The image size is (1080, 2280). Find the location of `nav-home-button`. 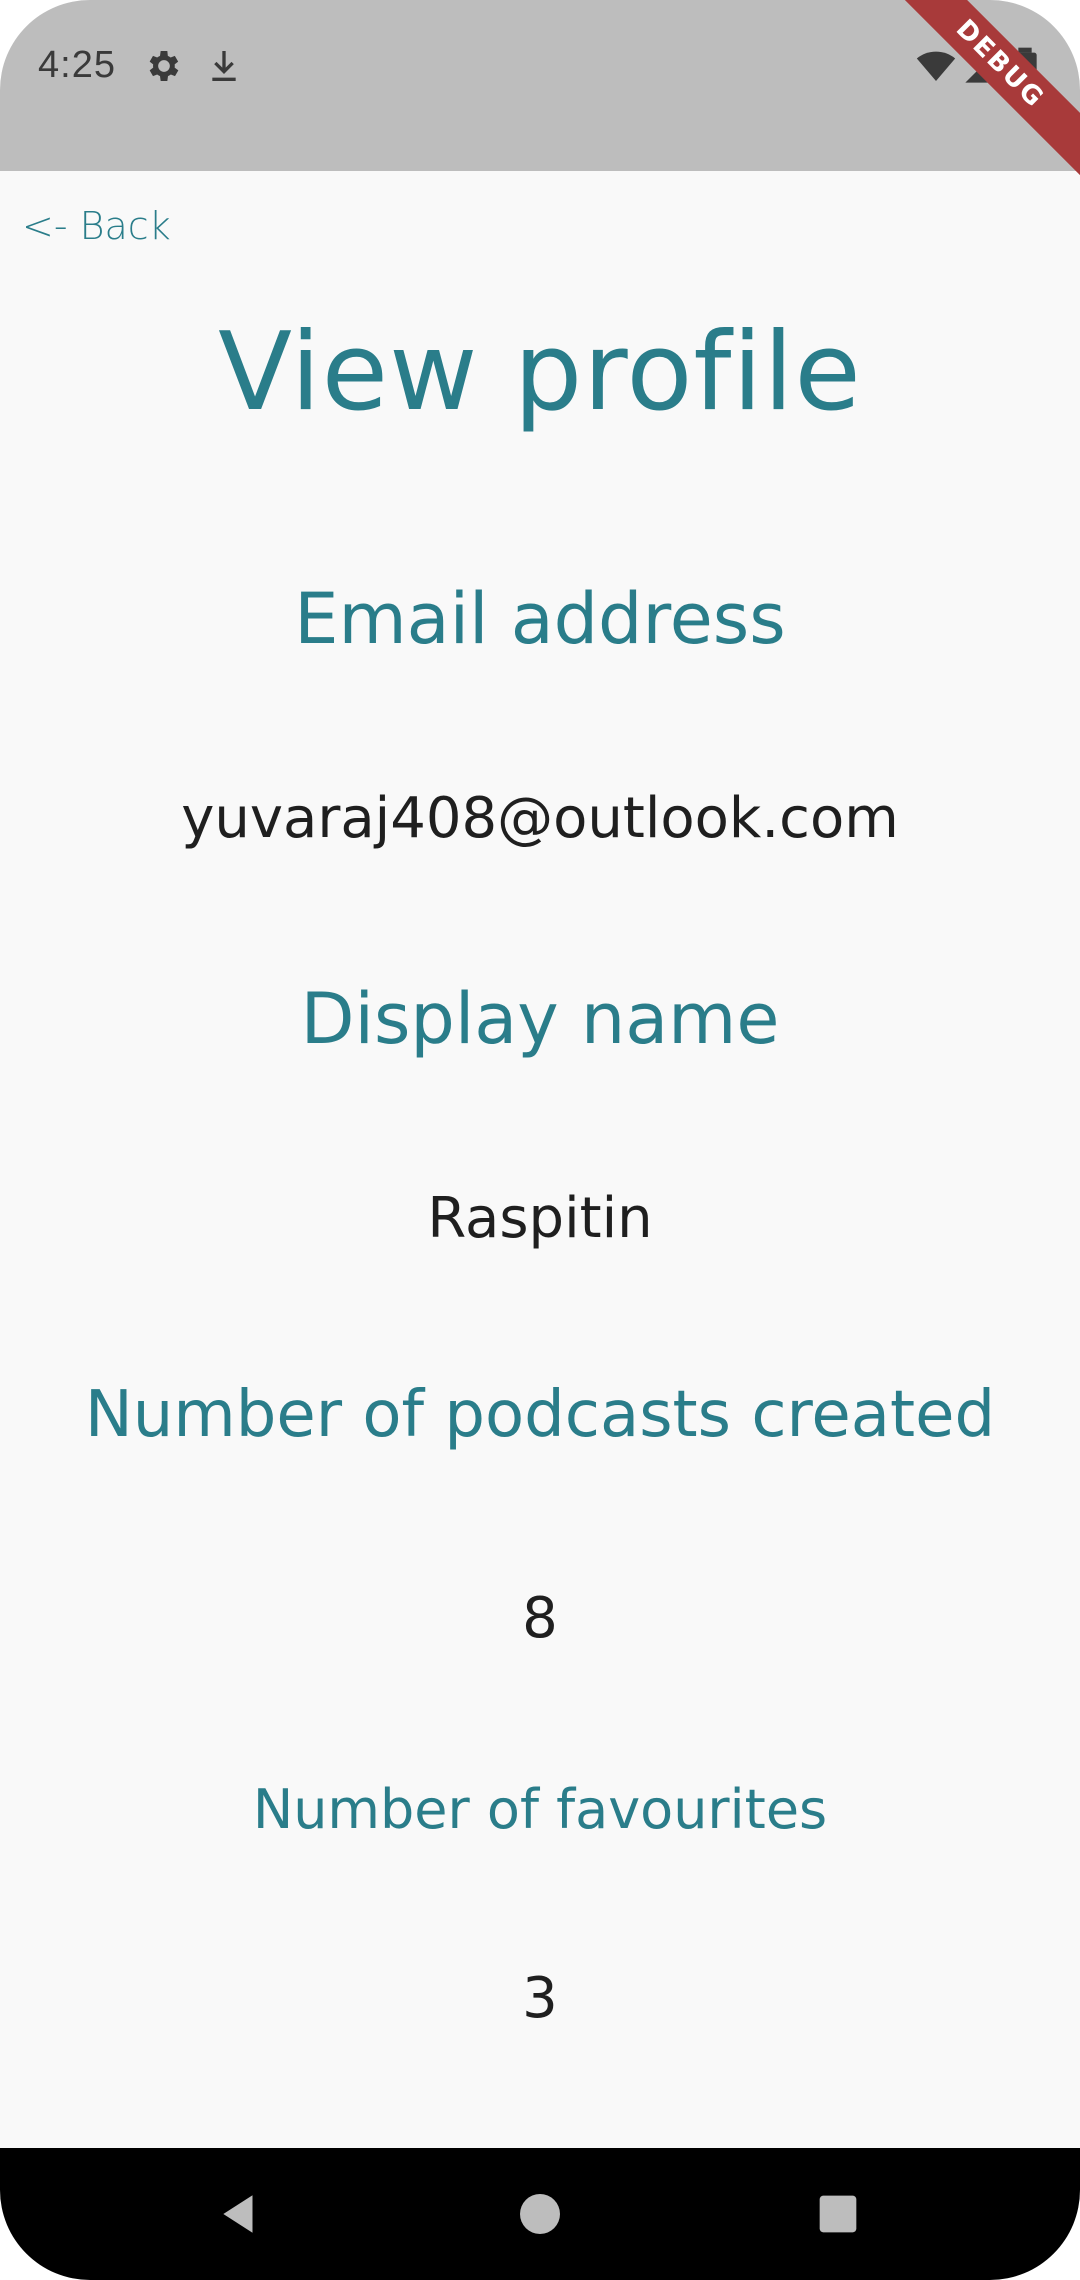

nav-home-button is located at coordinates (540, 2214).